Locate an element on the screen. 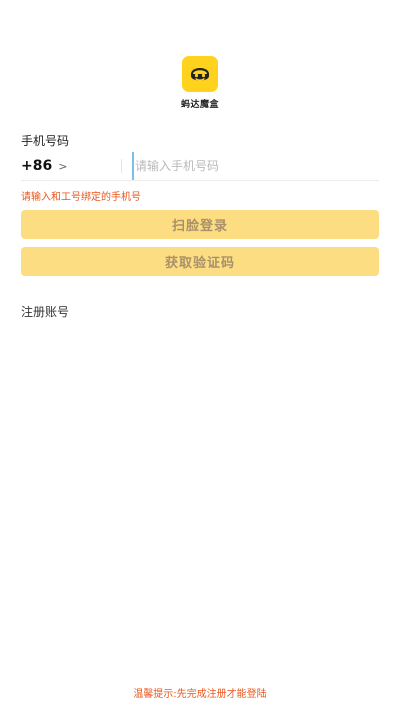 This screenshot has width=400, height=710. phone-hint: 请输入和工号绑定的手机号 is located at coordinates (81, 197).